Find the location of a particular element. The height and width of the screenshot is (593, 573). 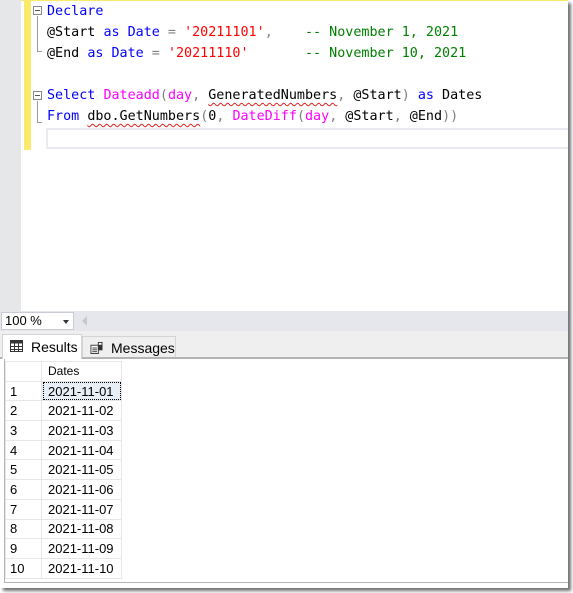

code-token: DateDiff is located at coordinates (264, 116).